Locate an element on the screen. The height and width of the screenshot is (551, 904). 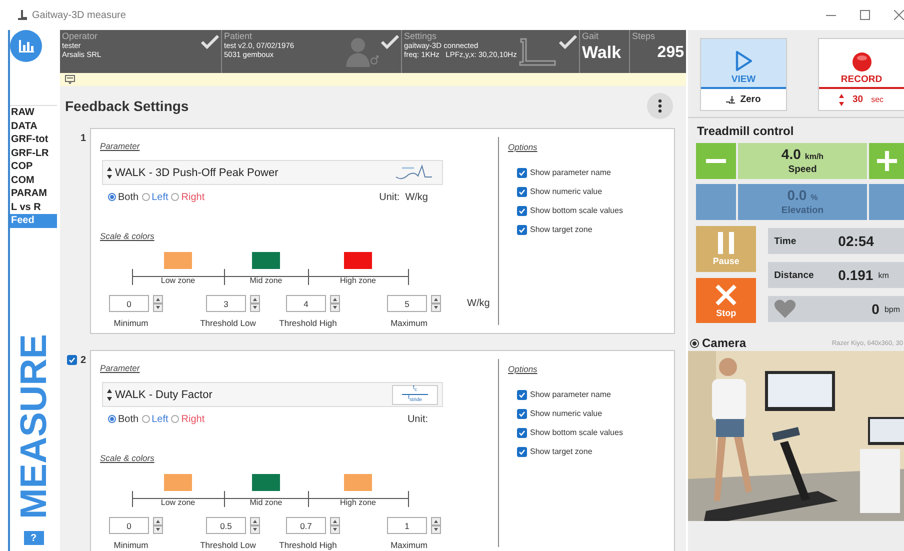
record-button: RECORD 30 sec is located at coordinates (861, 74).